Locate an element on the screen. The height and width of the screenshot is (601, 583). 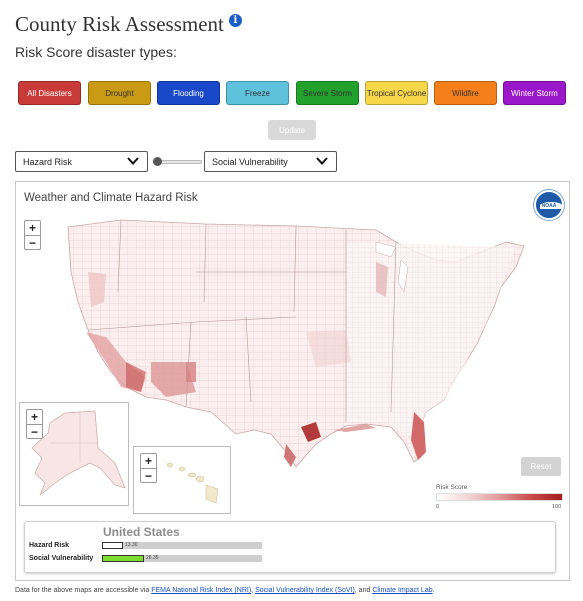
legend-max: 100 is located at coordinates (557, 507).